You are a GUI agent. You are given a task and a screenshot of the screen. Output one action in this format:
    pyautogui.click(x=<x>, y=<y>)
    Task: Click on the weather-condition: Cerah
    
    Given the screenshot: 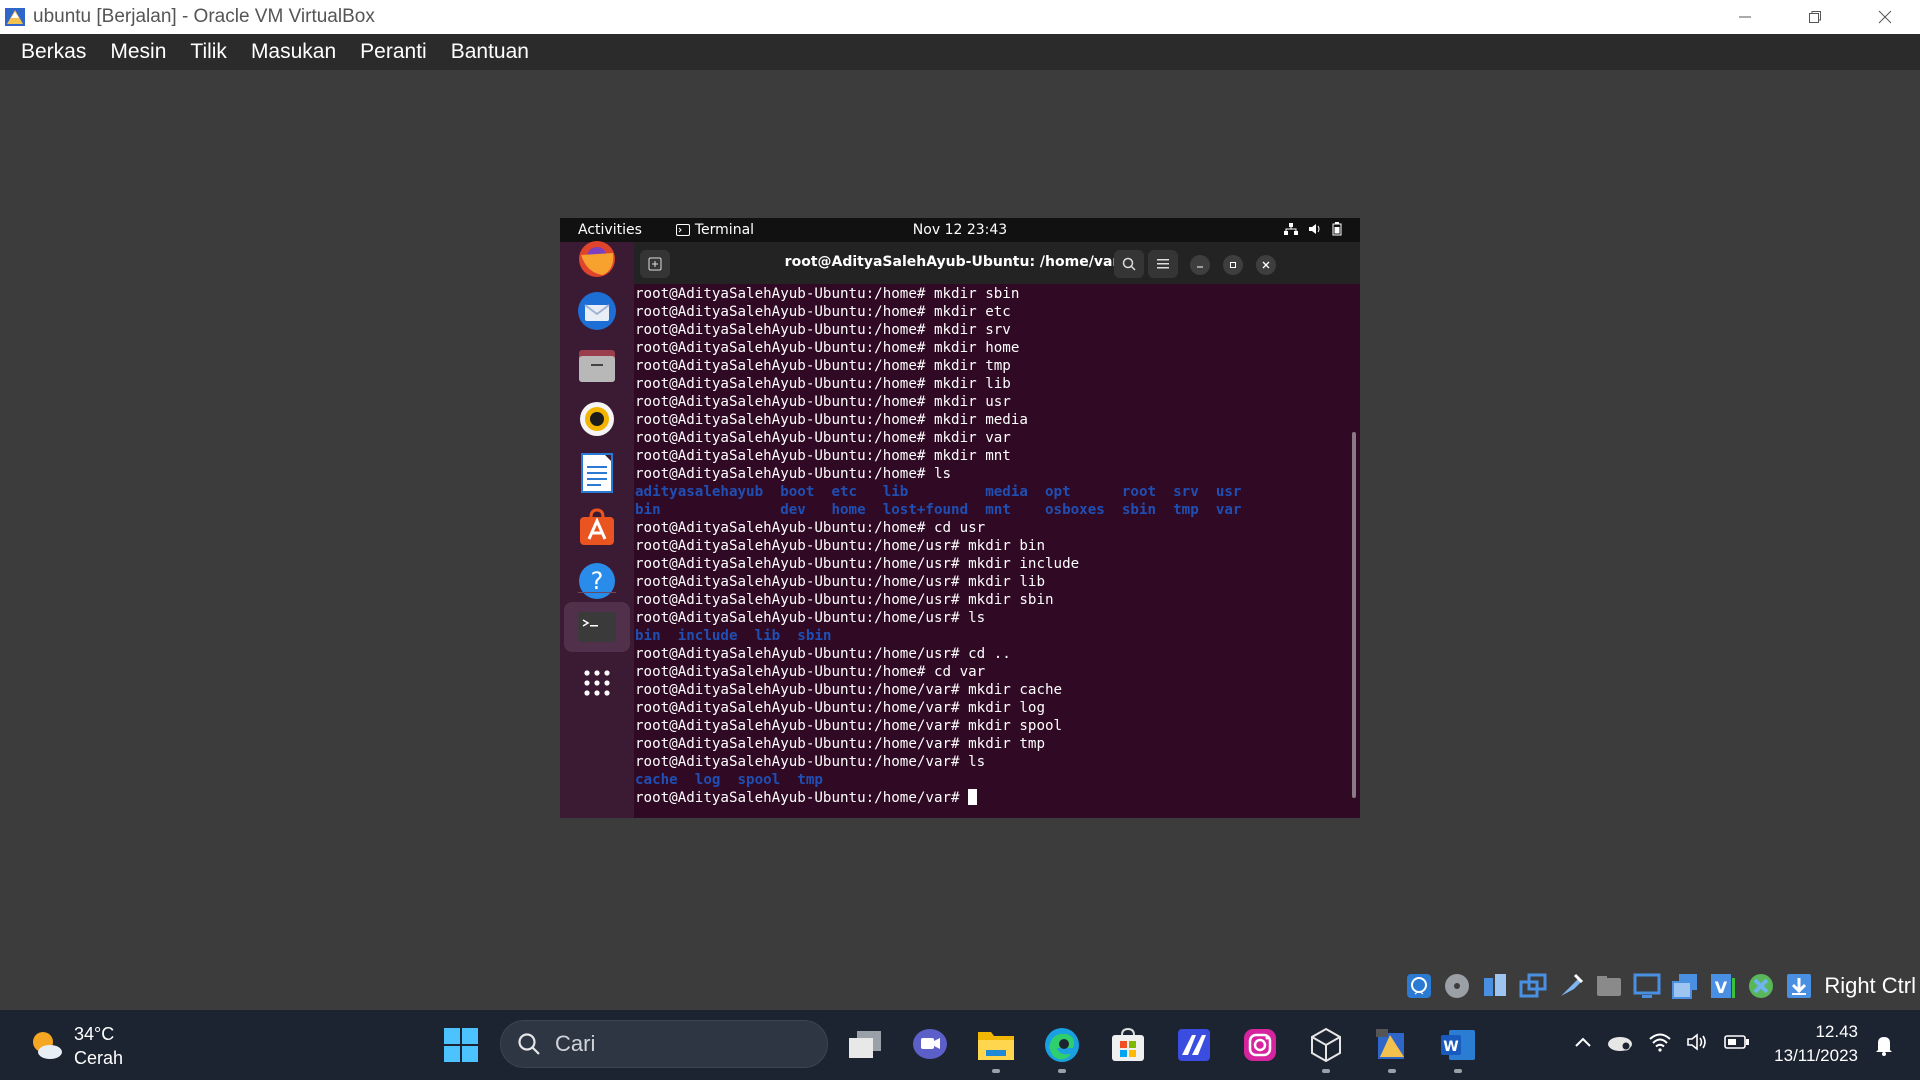 What is the action you would take?
    pyautogui.click(x=99, y=1058)
    